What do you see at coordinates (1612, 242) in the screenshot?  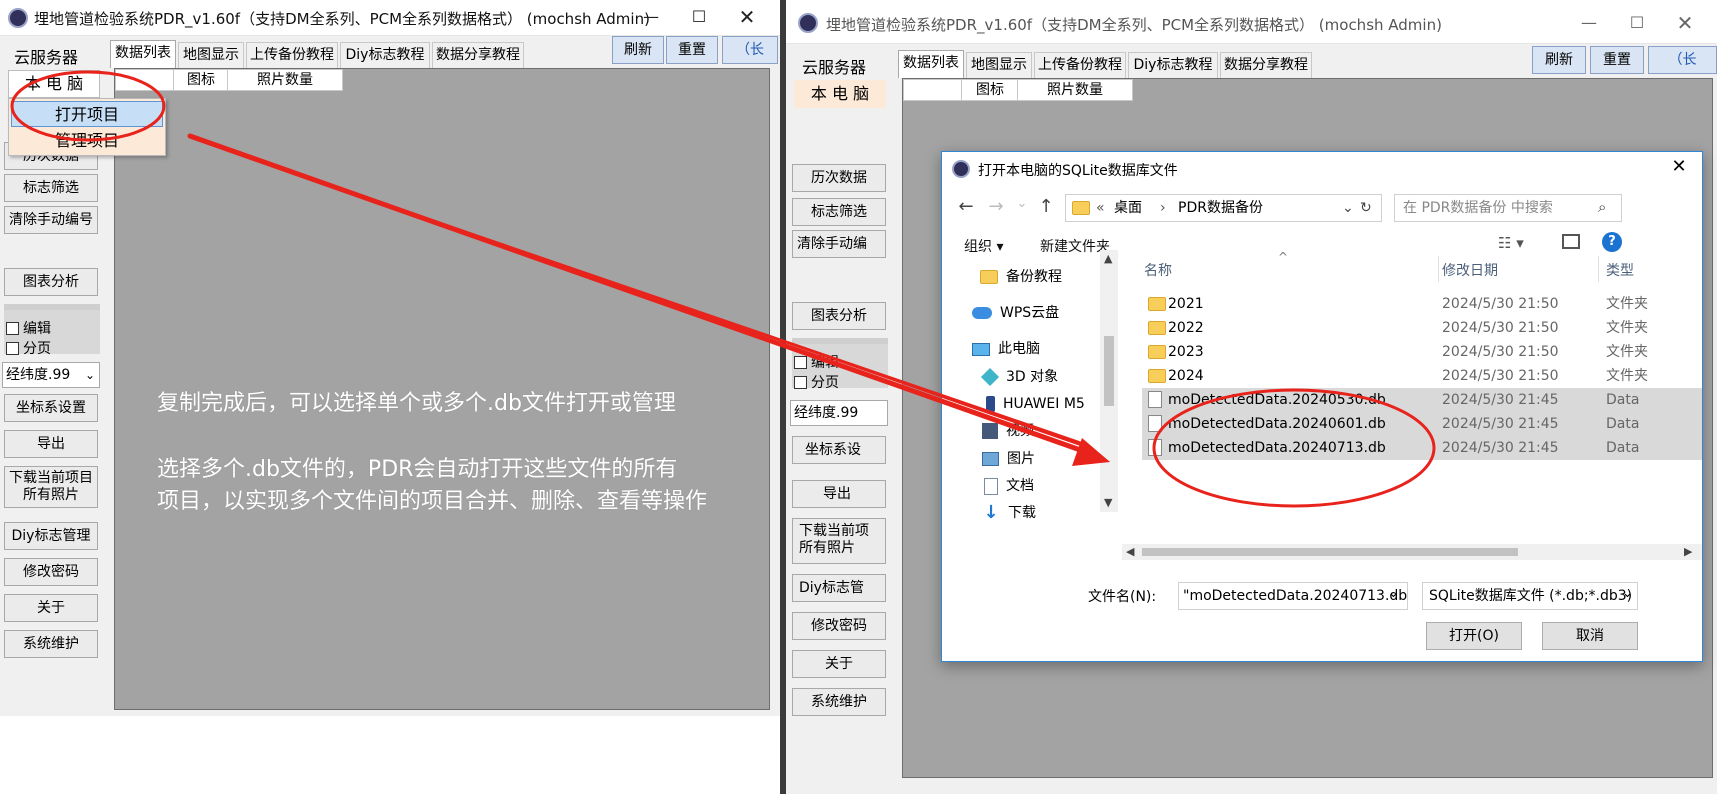 I see `help-icon: ?` at bounding box center [1612, 242].